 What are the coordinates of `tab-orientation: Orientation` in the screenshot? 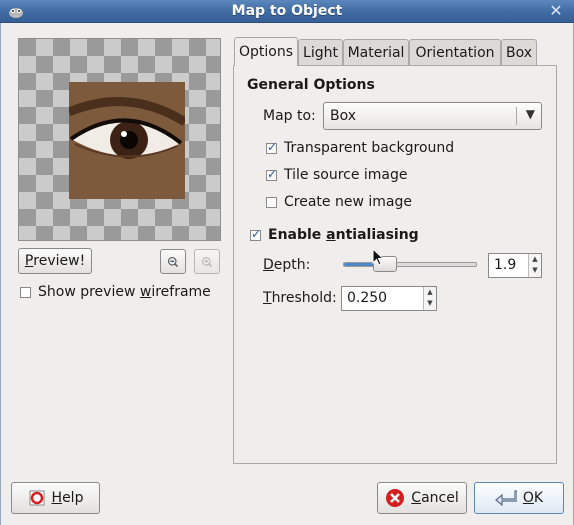 It's located at (455, 52).